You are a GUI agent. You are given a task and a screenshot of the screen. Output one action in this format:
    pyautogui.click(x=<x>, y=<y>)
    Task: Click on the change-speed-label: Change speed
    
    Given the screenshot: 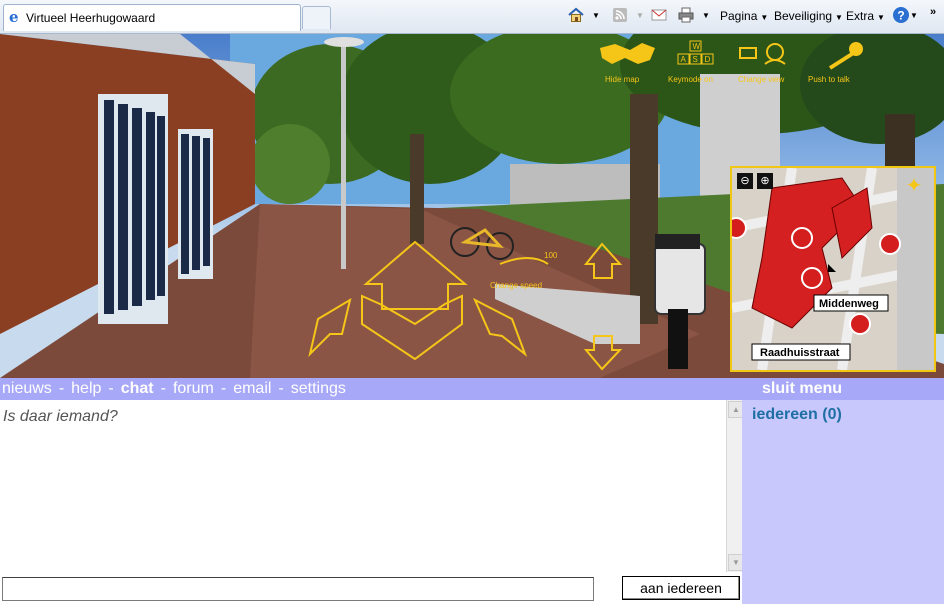 What is the action you would take?
    pyautogui.click(x=516, y=285)
    